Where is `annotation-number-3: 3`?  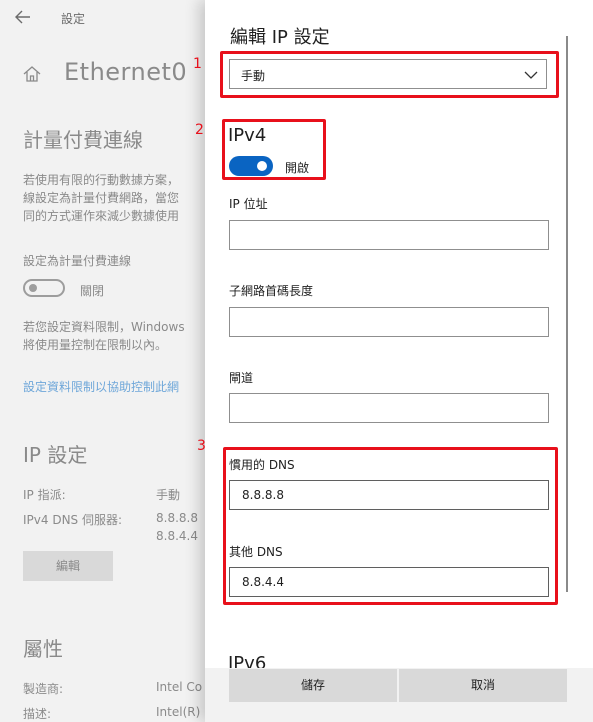
annotation-number-3: 3 is located at coordinates (201, 446).